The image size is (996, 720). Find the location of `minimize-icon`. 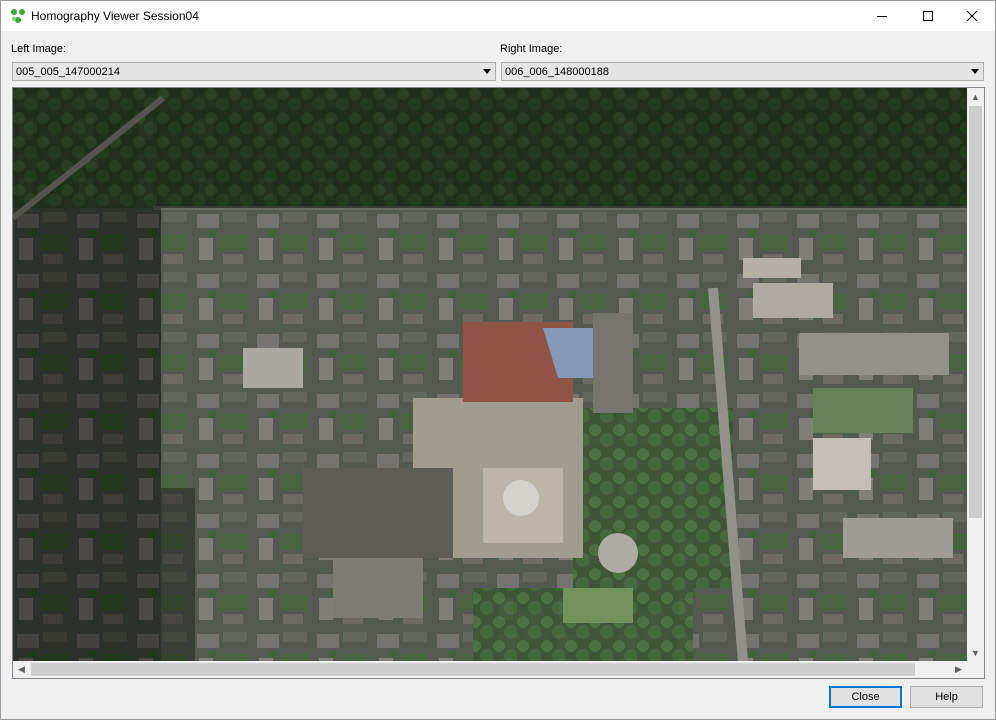

minimize-icon is located at coordinates (882, 16).